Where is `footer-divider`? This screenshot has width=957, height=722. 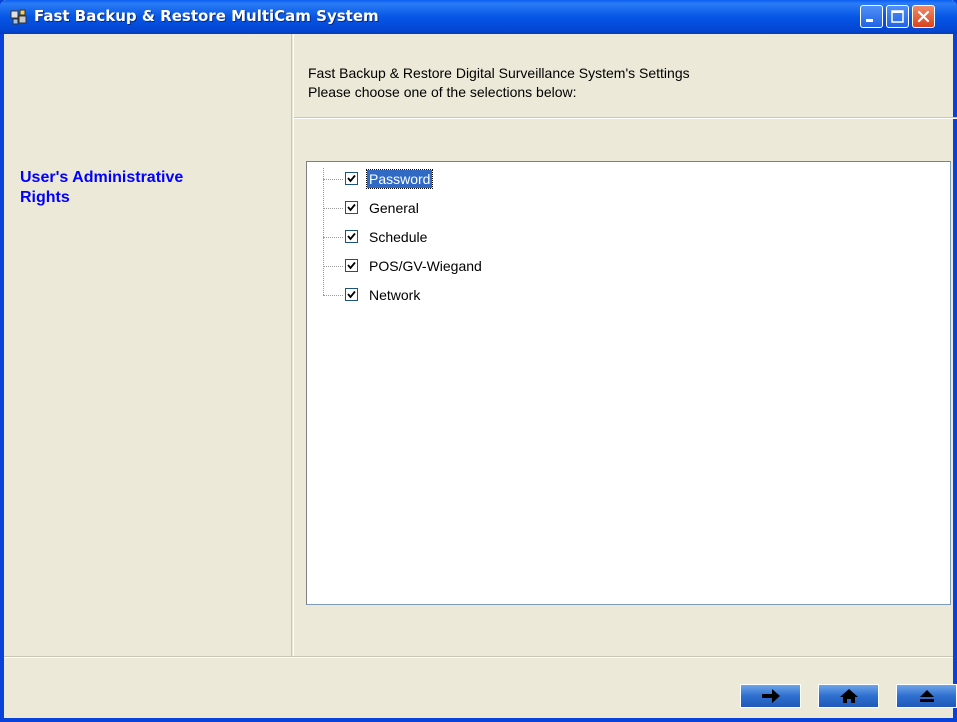 footer-divider is located at coordinates (478, 657).